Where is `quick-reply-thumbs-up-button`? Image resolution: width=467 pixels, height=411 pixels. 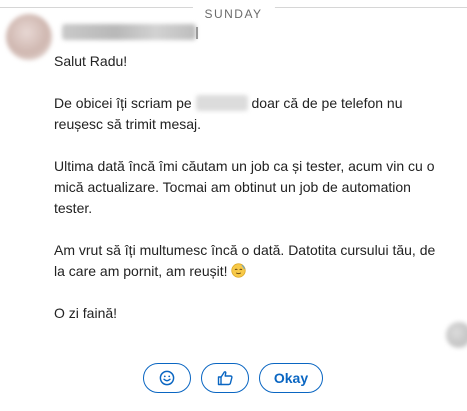
quick-reply-thumbs-up-button is located at coordinates (225, 378).